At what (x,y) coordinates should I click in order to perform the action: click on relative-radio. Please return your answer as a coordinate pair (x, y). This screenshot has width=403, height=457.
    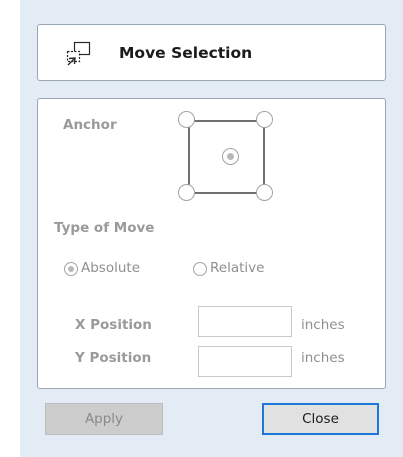
    Looking at the image, I should click on (200, 269).